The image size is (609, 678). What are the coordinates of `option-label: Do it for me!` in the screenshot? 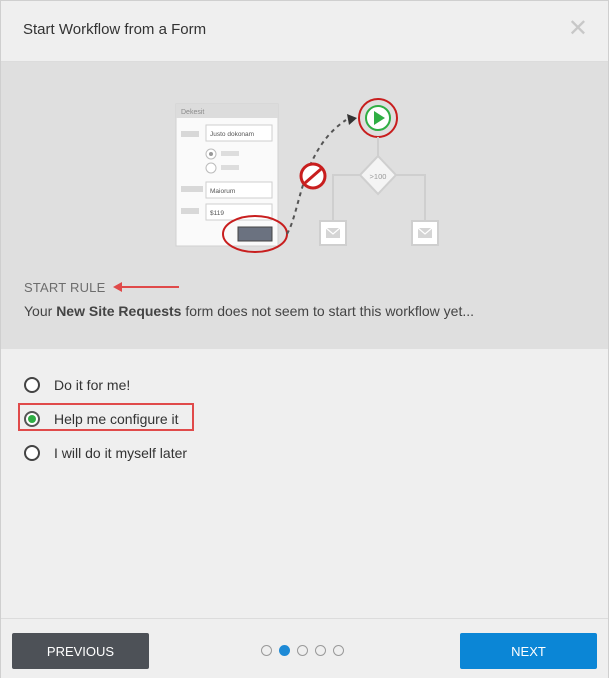 It's located at (92, 385).